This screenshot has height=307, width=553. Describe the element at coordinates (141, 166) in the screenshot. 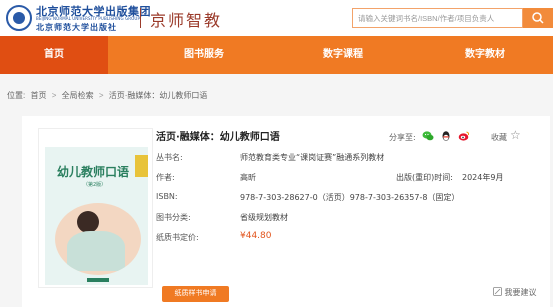

I see `cover-tag` at that location.